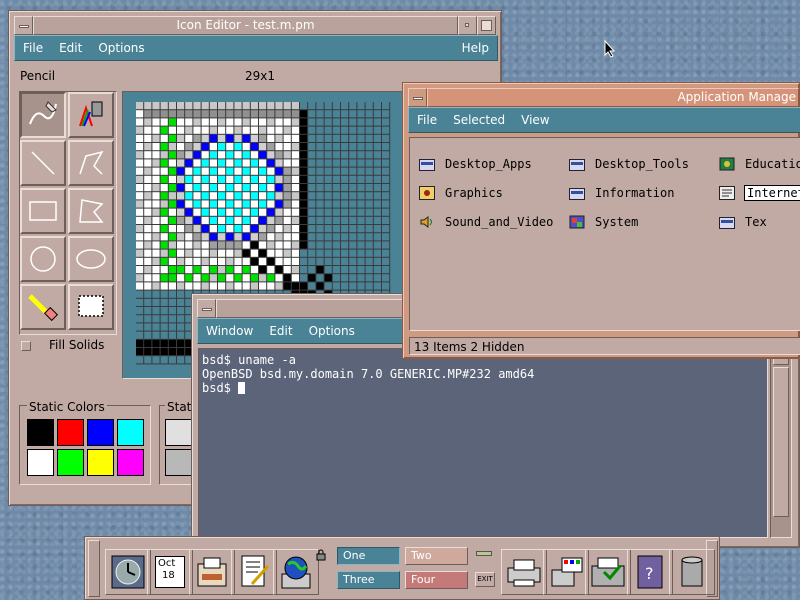 The width and height of the screenshot is (800, 600). I want to click on terminal-scrollbar, so click(781, 443).